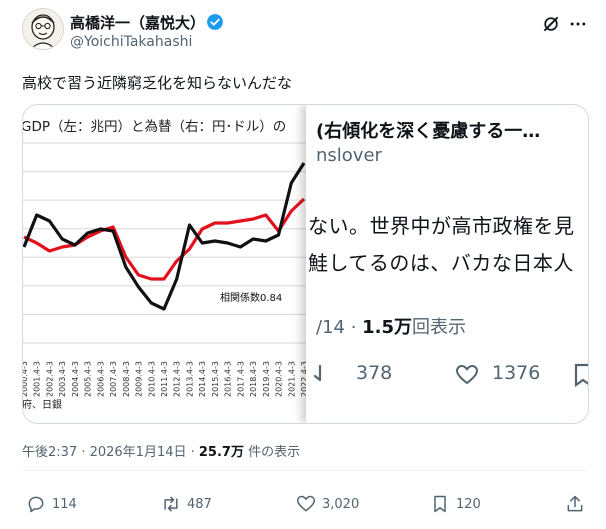  I want to click on share-button, so click(575, 504).